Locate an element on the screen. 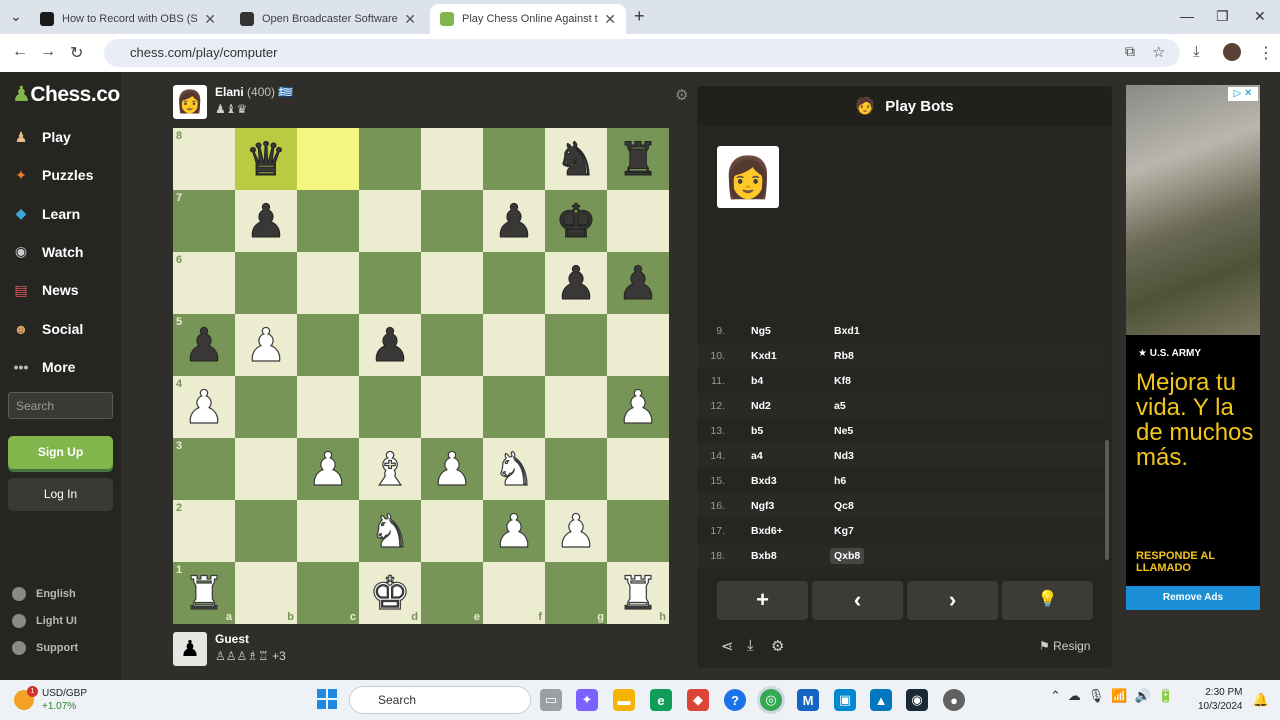 The width and height of the screenshot is (1280, 720). white-move: a4 is located at coordinates (776, 456).